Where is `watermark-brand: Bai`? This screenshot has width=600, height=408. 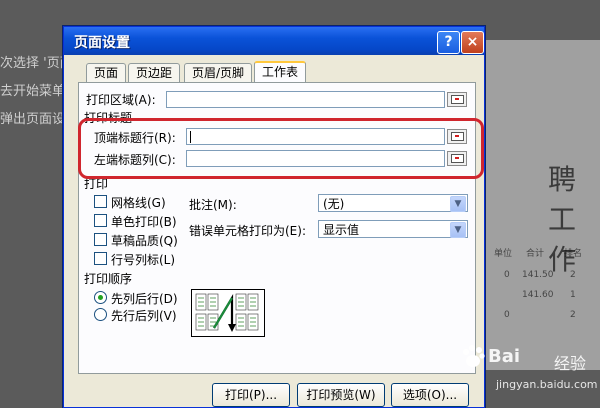 watermark-brand: Bai is located at coordinates (504, 356).